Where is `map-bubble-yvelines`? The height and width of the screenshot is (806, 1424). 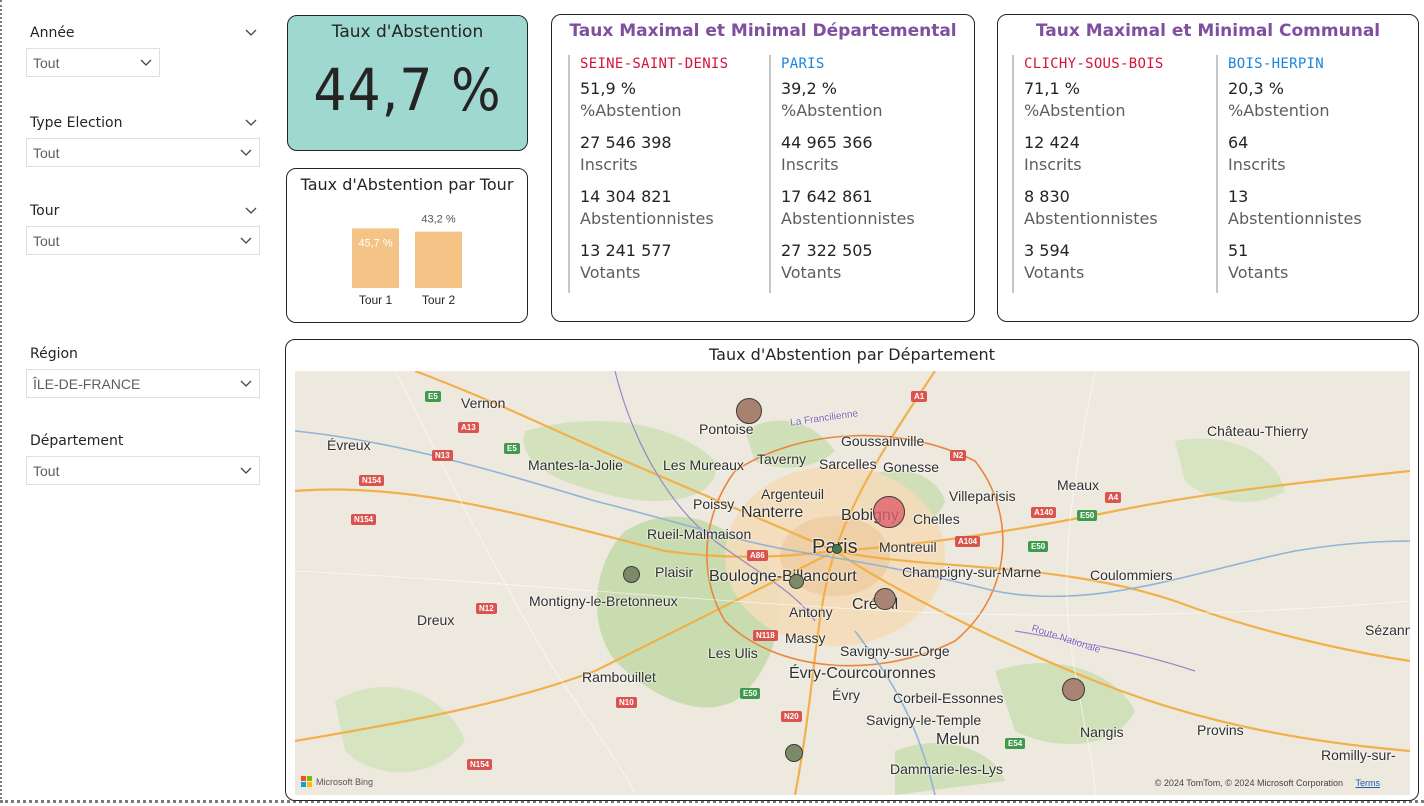 map-bubble-yvelines is located at coordinates (631, 574).